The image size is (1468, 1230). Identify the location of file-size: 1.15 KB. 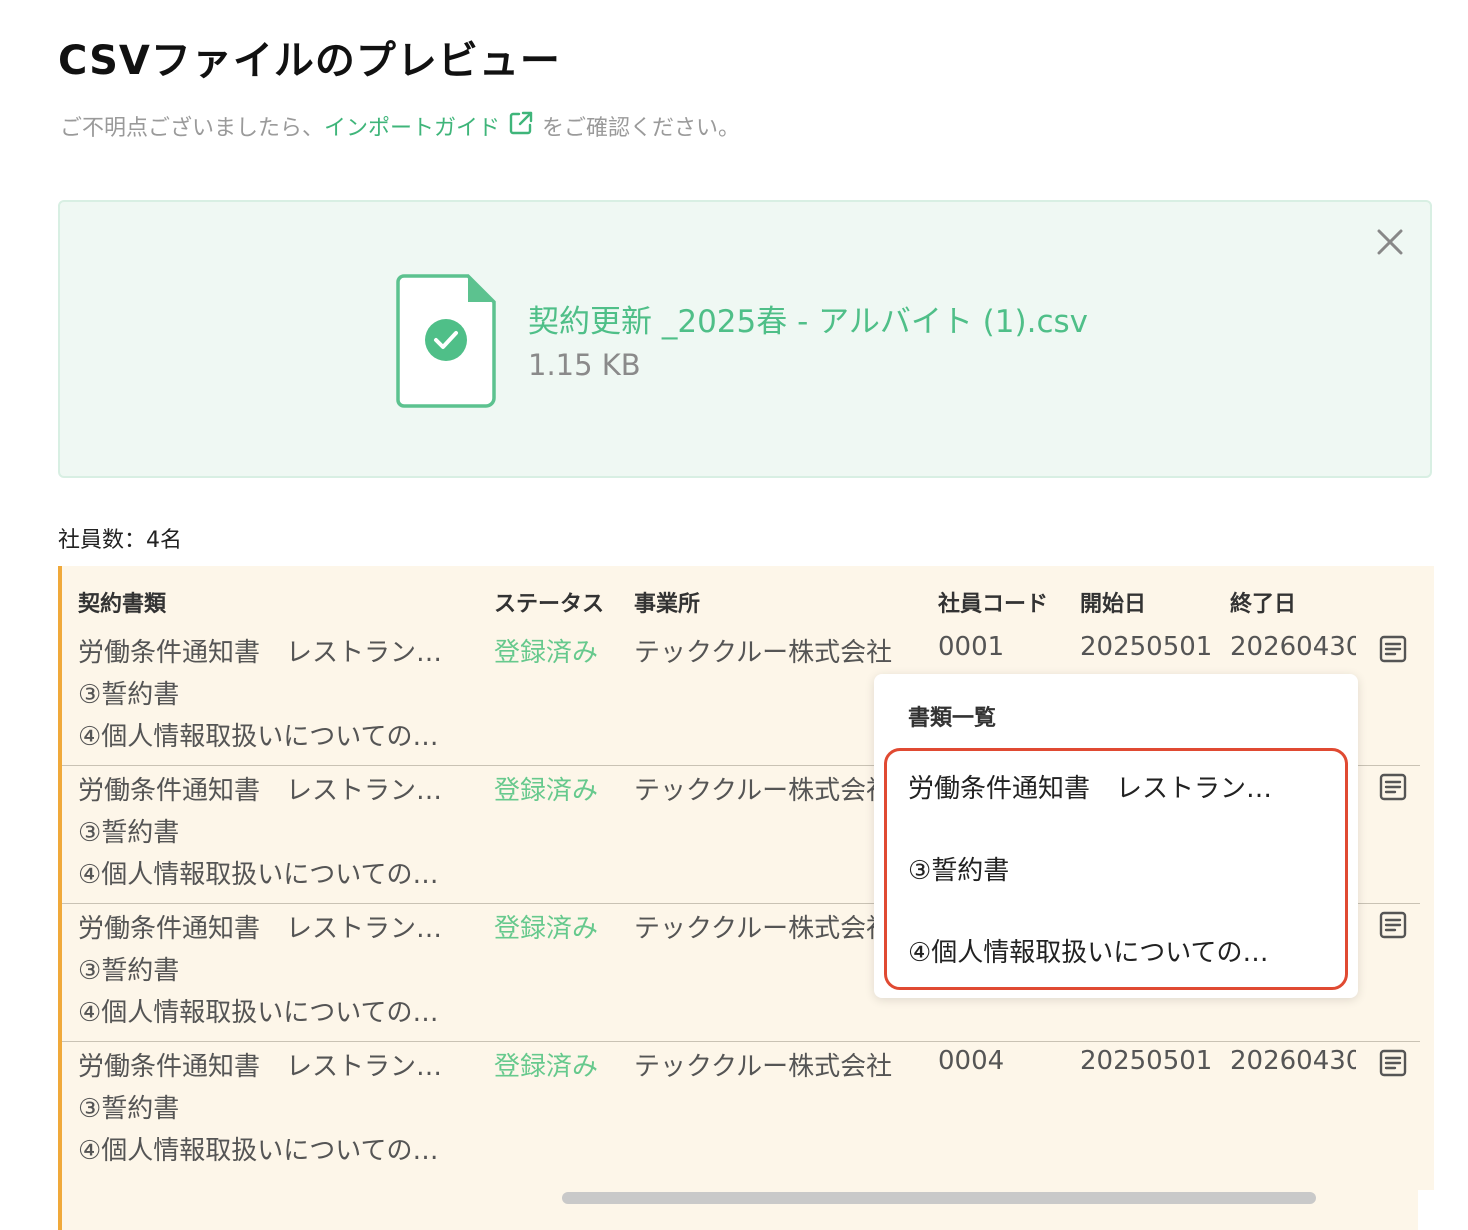
(584, 365).